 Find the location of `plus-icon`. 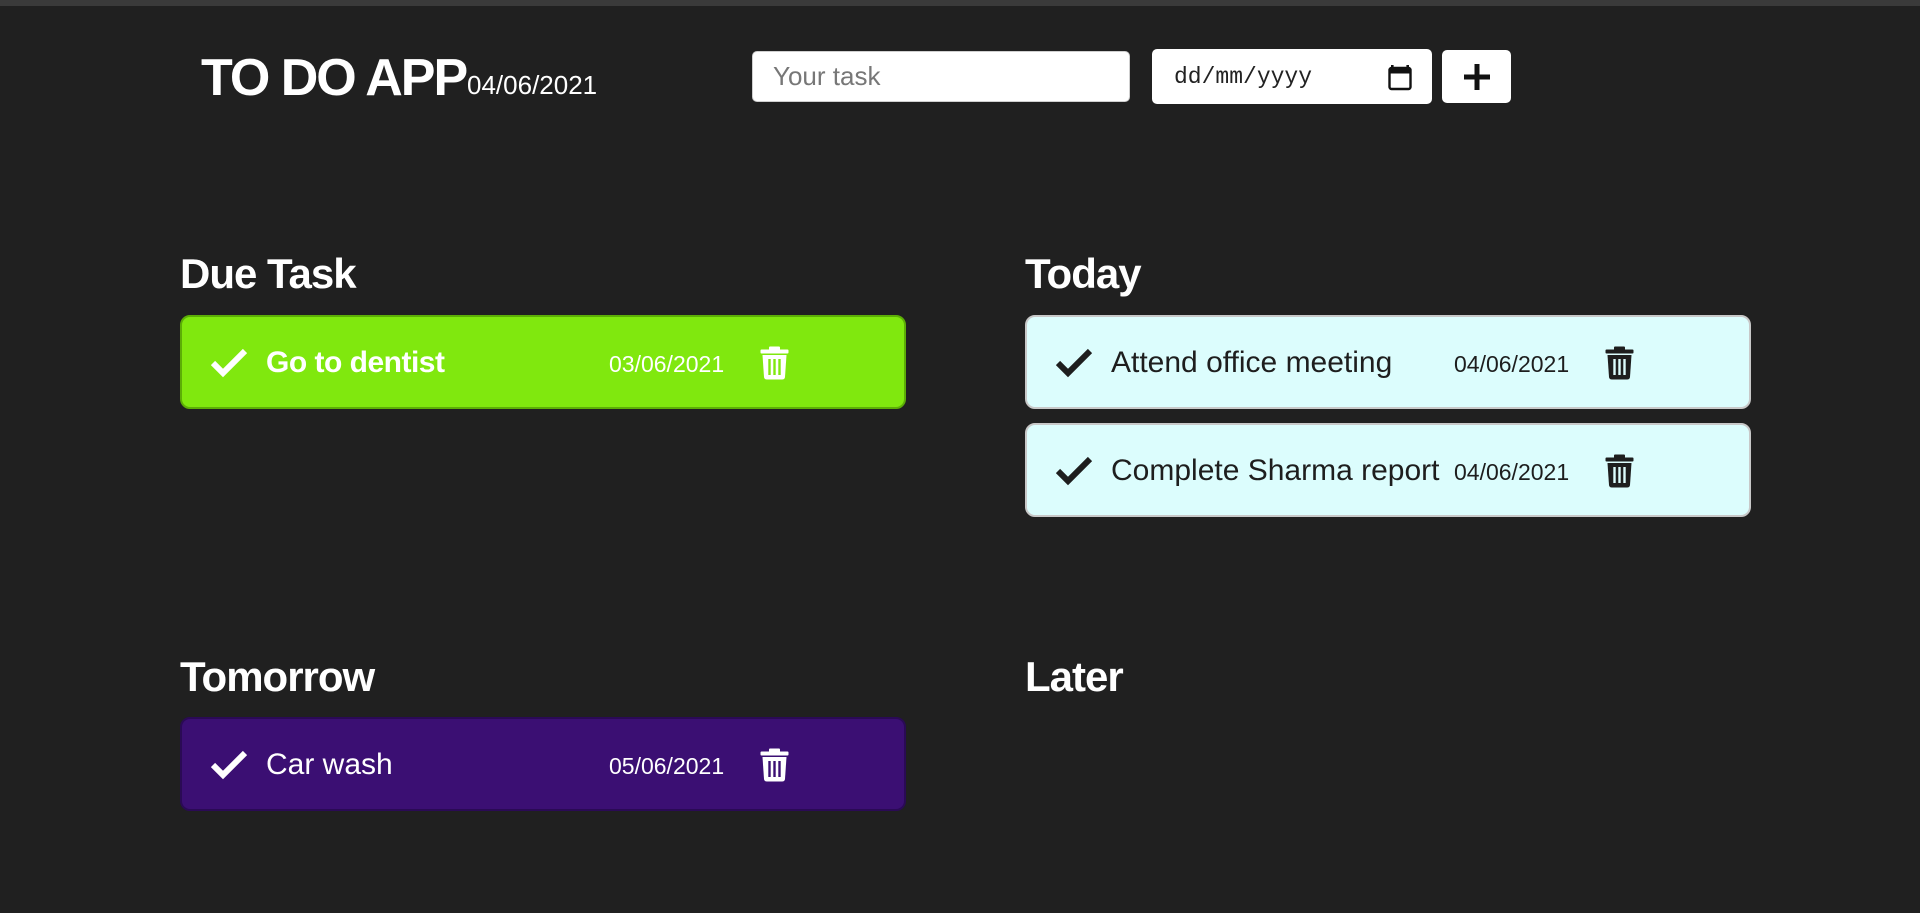

plus-icon is located at coordinates (1476, 76).